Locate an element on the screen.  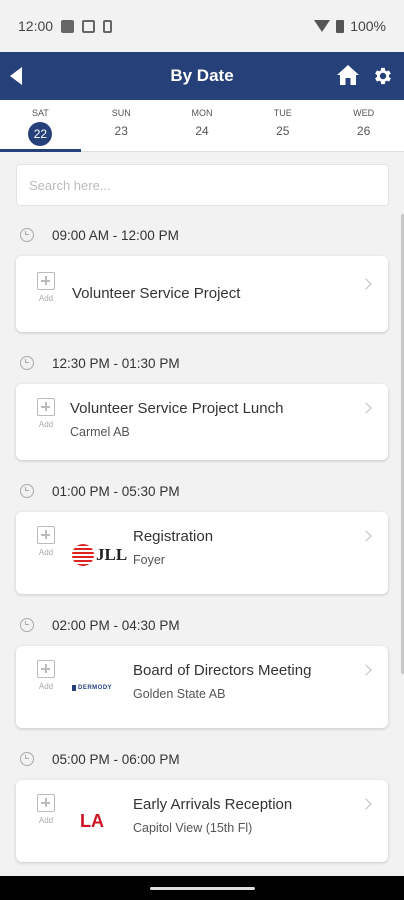
search-input is located at coordinates (202, 185).